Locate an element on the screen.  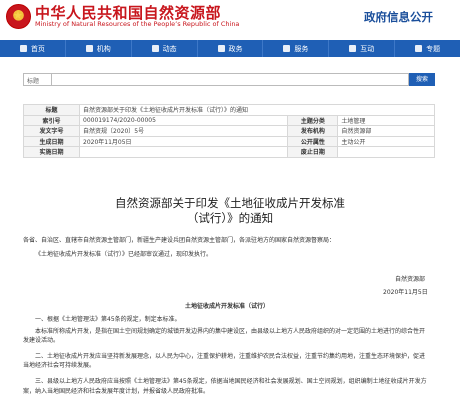
table-row: 索引号 000019174/2020-00005 主题分类 土地管理 is located at coordinates (229, 120).